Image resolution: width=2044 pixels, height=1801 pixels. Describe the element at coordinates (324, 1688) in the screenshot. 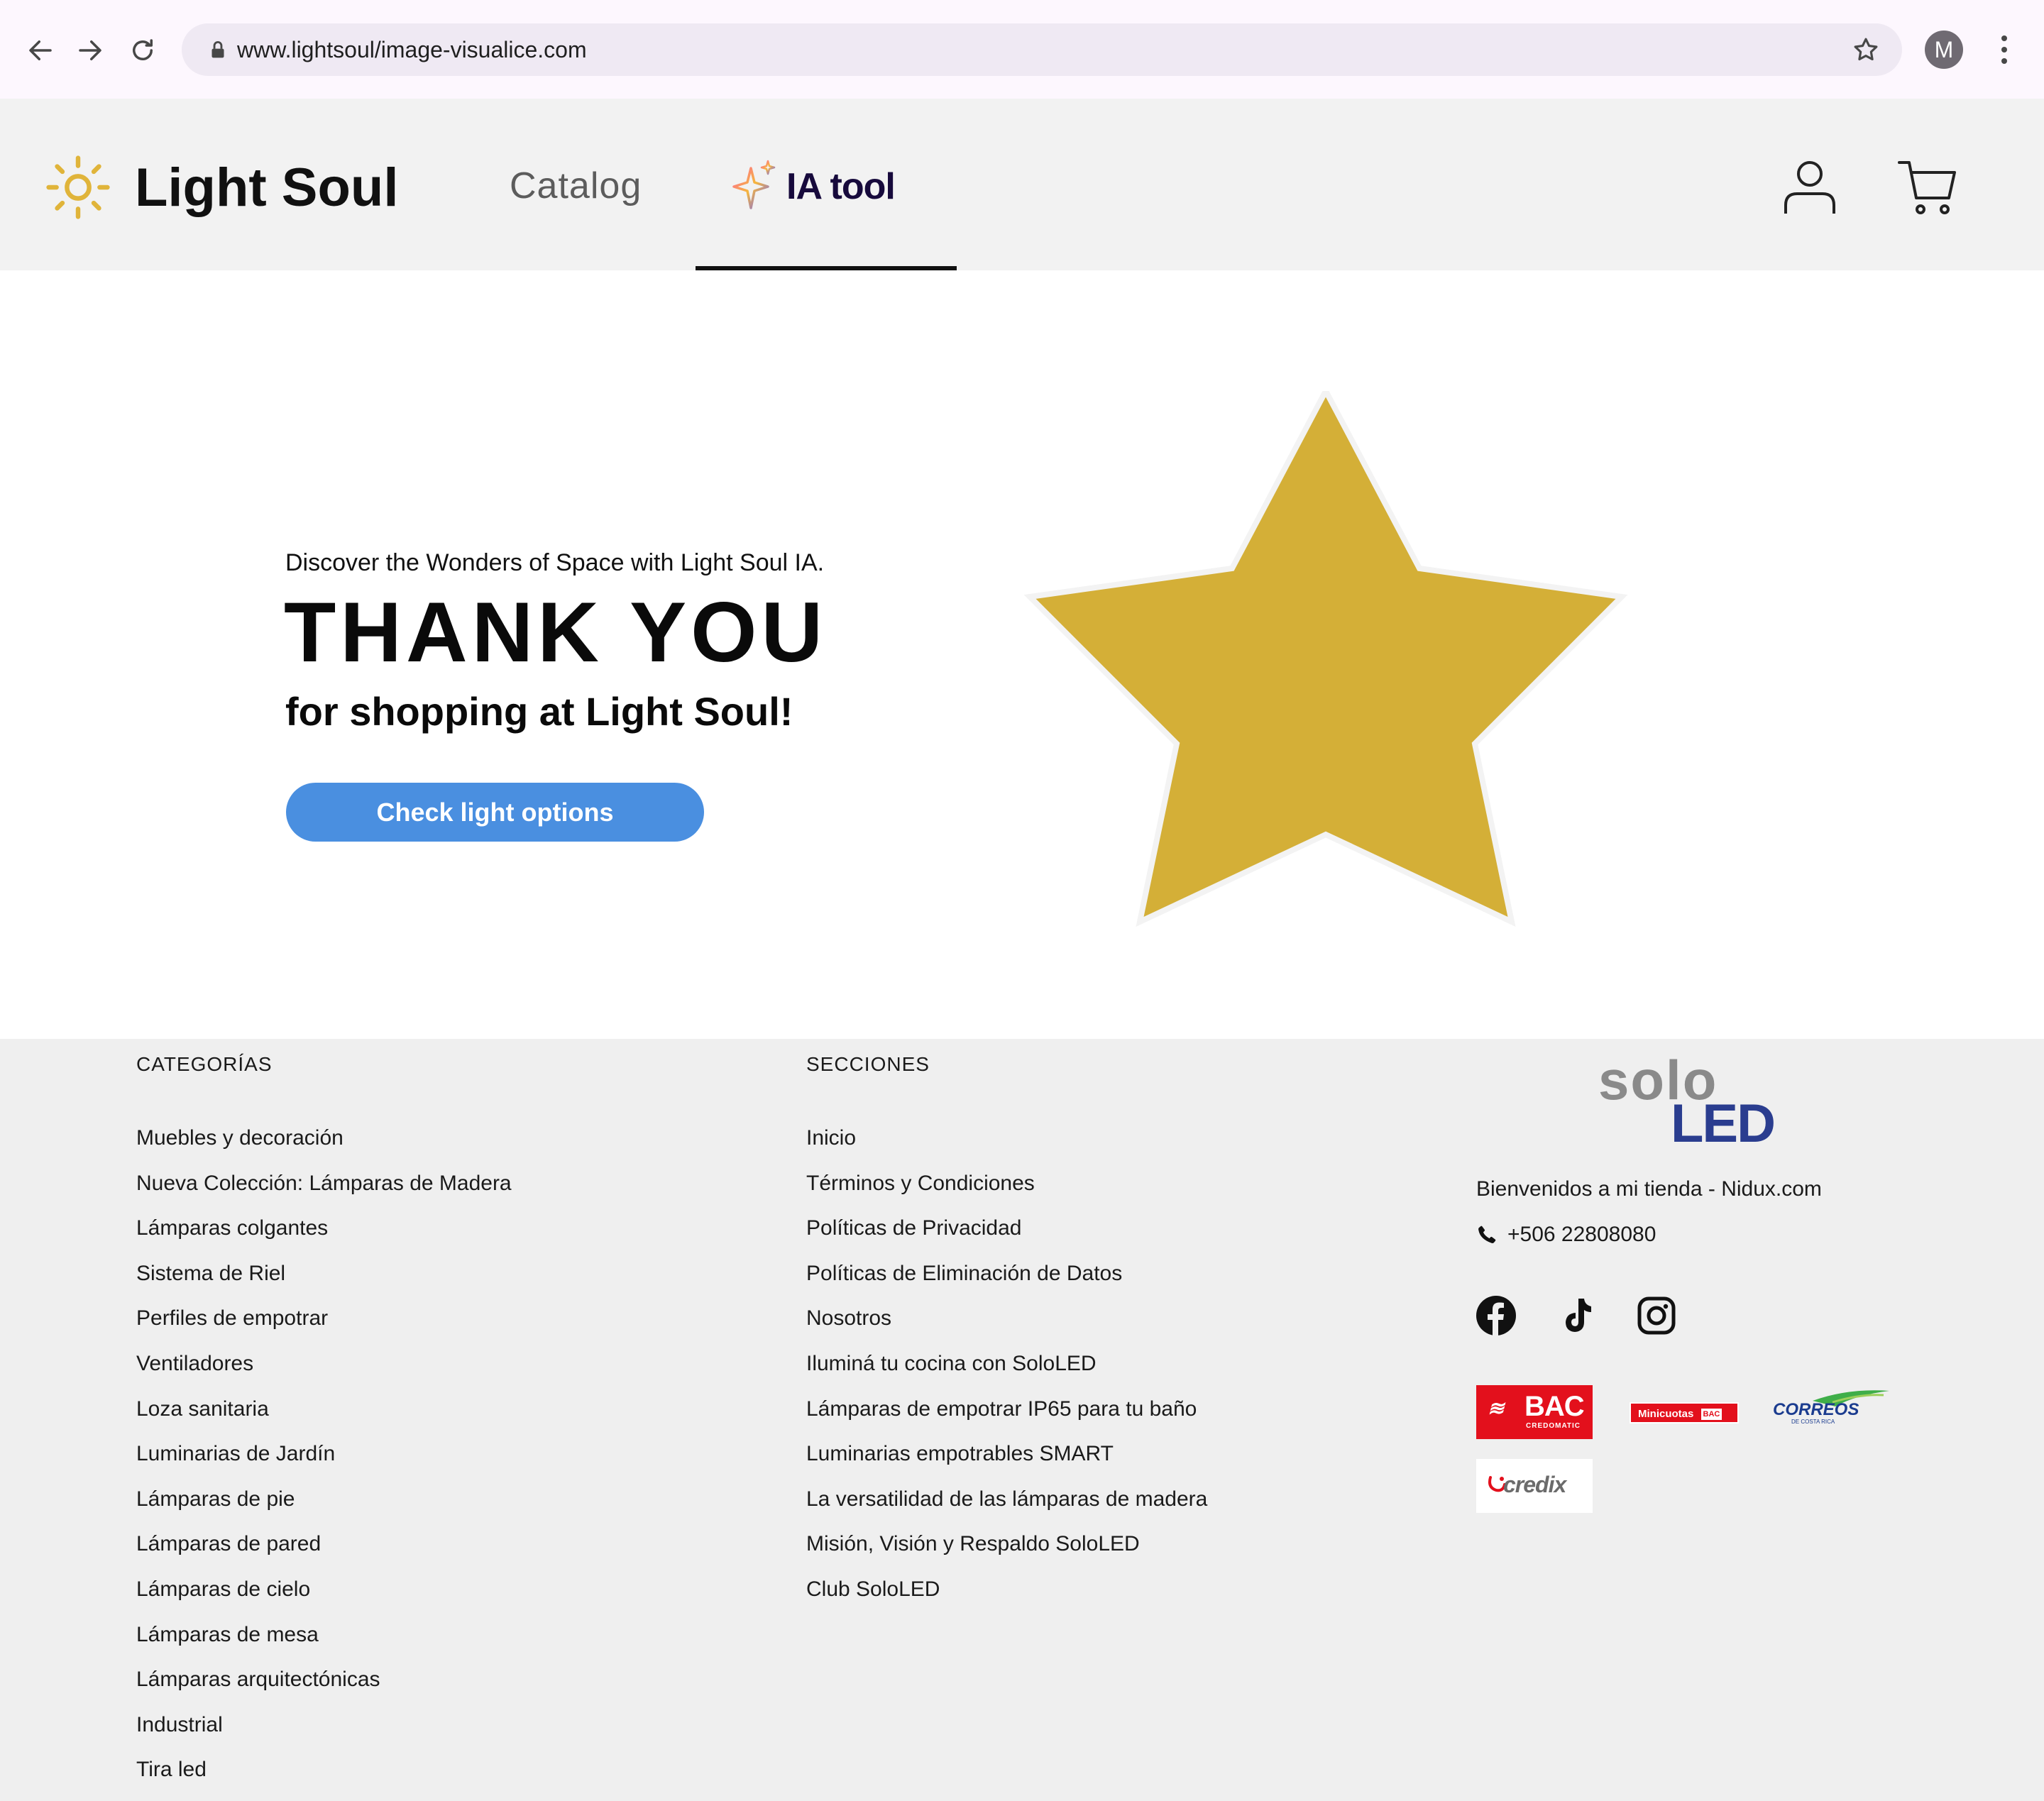

I see `footer-category-link: Lámparas arquitectónicas` at that location.